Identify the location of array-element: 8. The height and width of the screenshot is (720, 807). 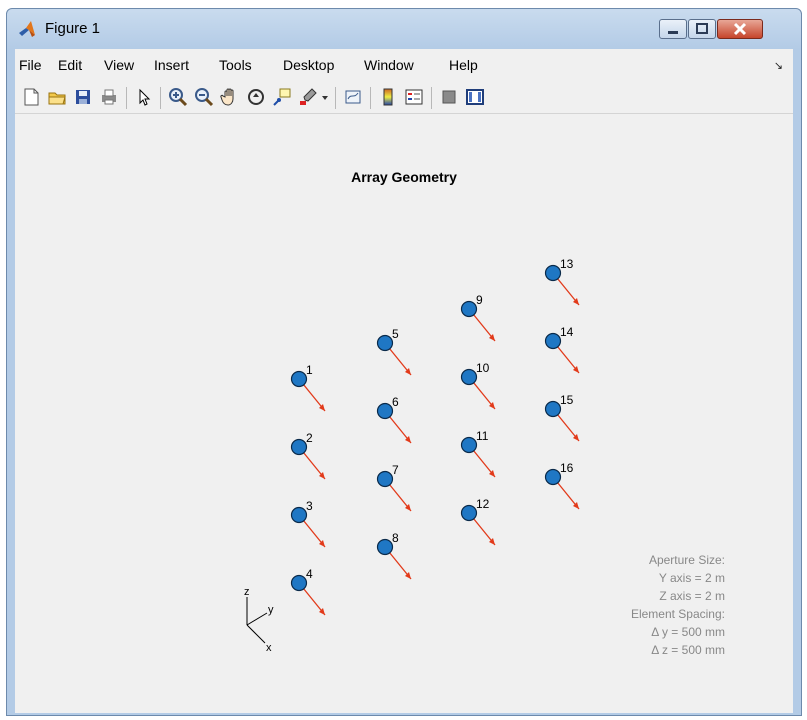
(394, 555).